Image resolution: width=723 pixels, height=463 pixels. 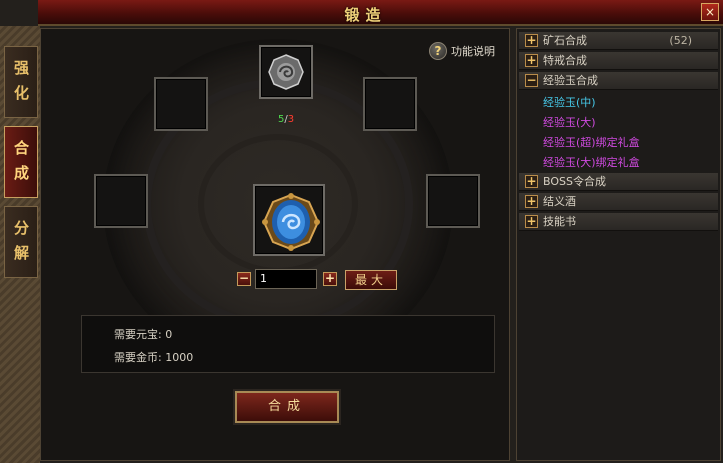 What do you see at coordinates (569, 102) in the screenshot?
I see `recipe-exp-jade-medium: 经验玉(中)` at bounding box center [569, 102].